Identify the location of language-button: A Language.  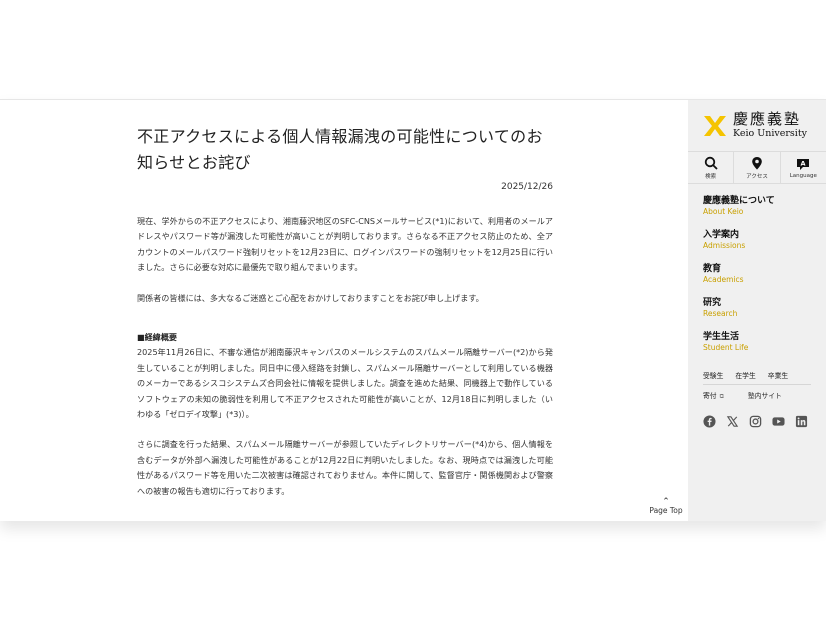
(803, 167).